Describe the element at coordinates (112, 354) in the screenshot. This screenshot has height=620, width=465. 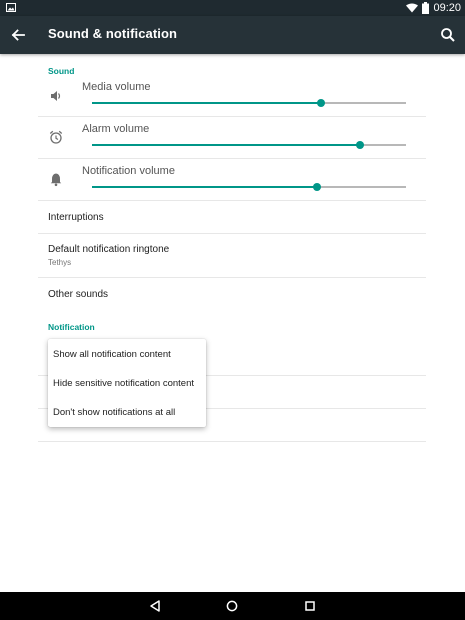
I see `popup-option-show-all: Show all notification content` at that location.